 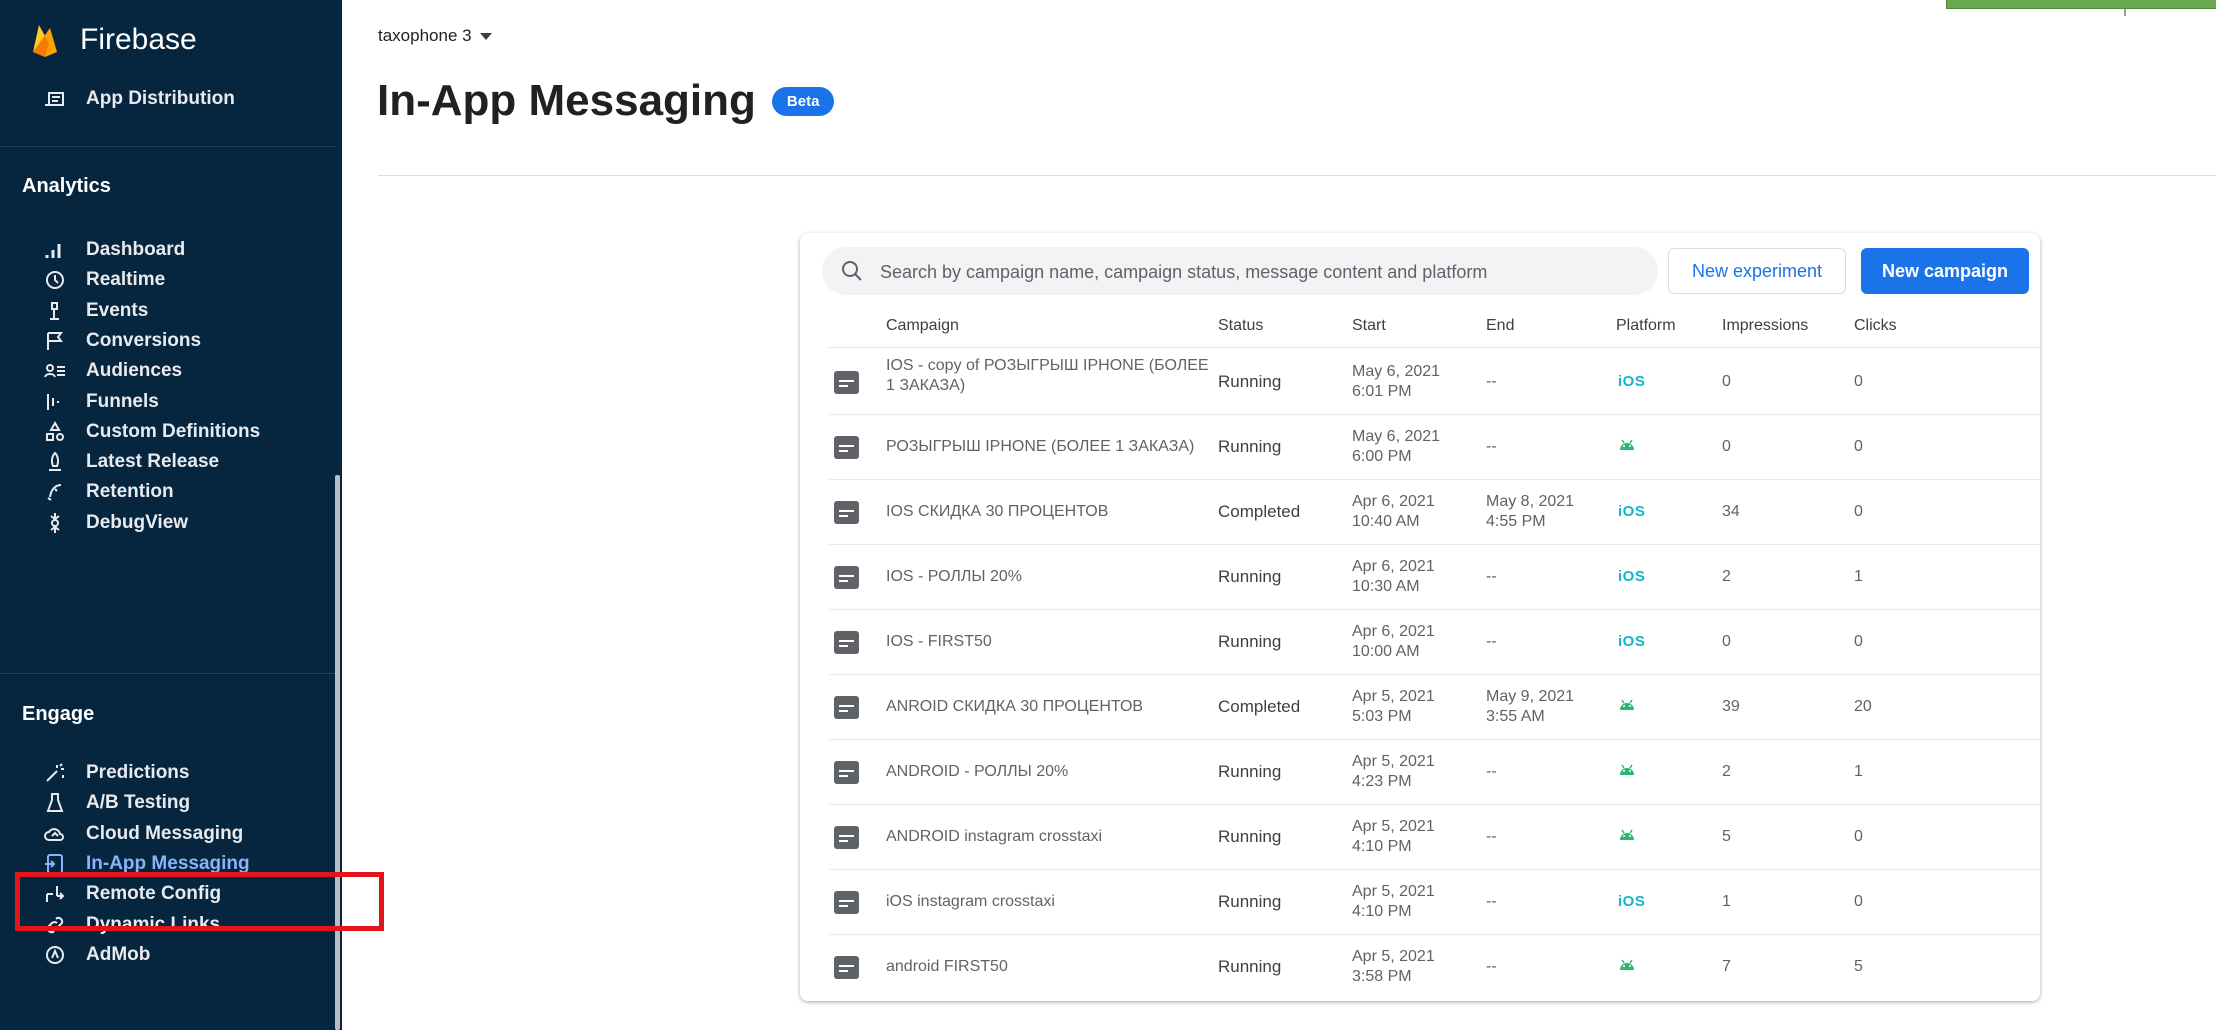 What do you see at coordinates (2081, 4) in the screenshot?
I see `window-control-strip` at bounding box center [2081, 4].